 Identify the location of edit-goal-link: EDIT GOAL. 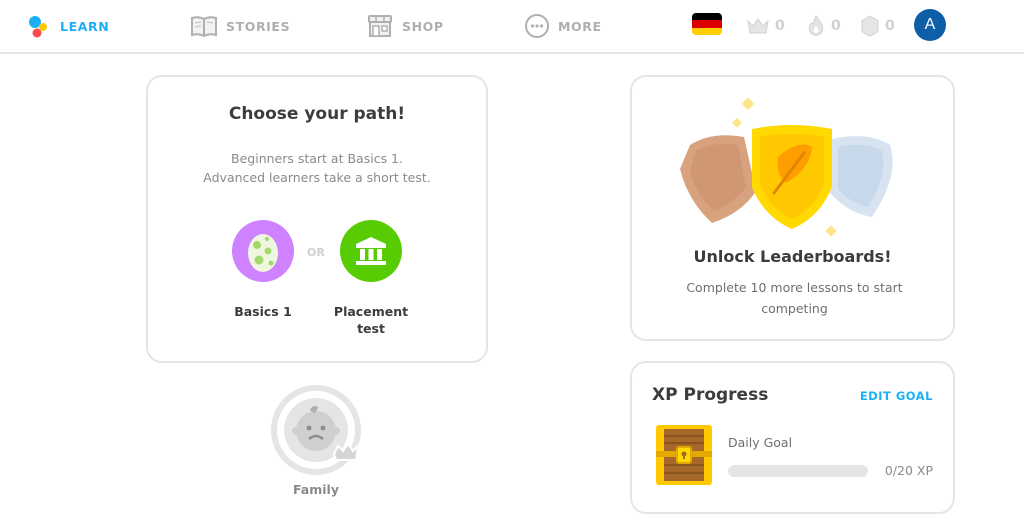
(896, 396).